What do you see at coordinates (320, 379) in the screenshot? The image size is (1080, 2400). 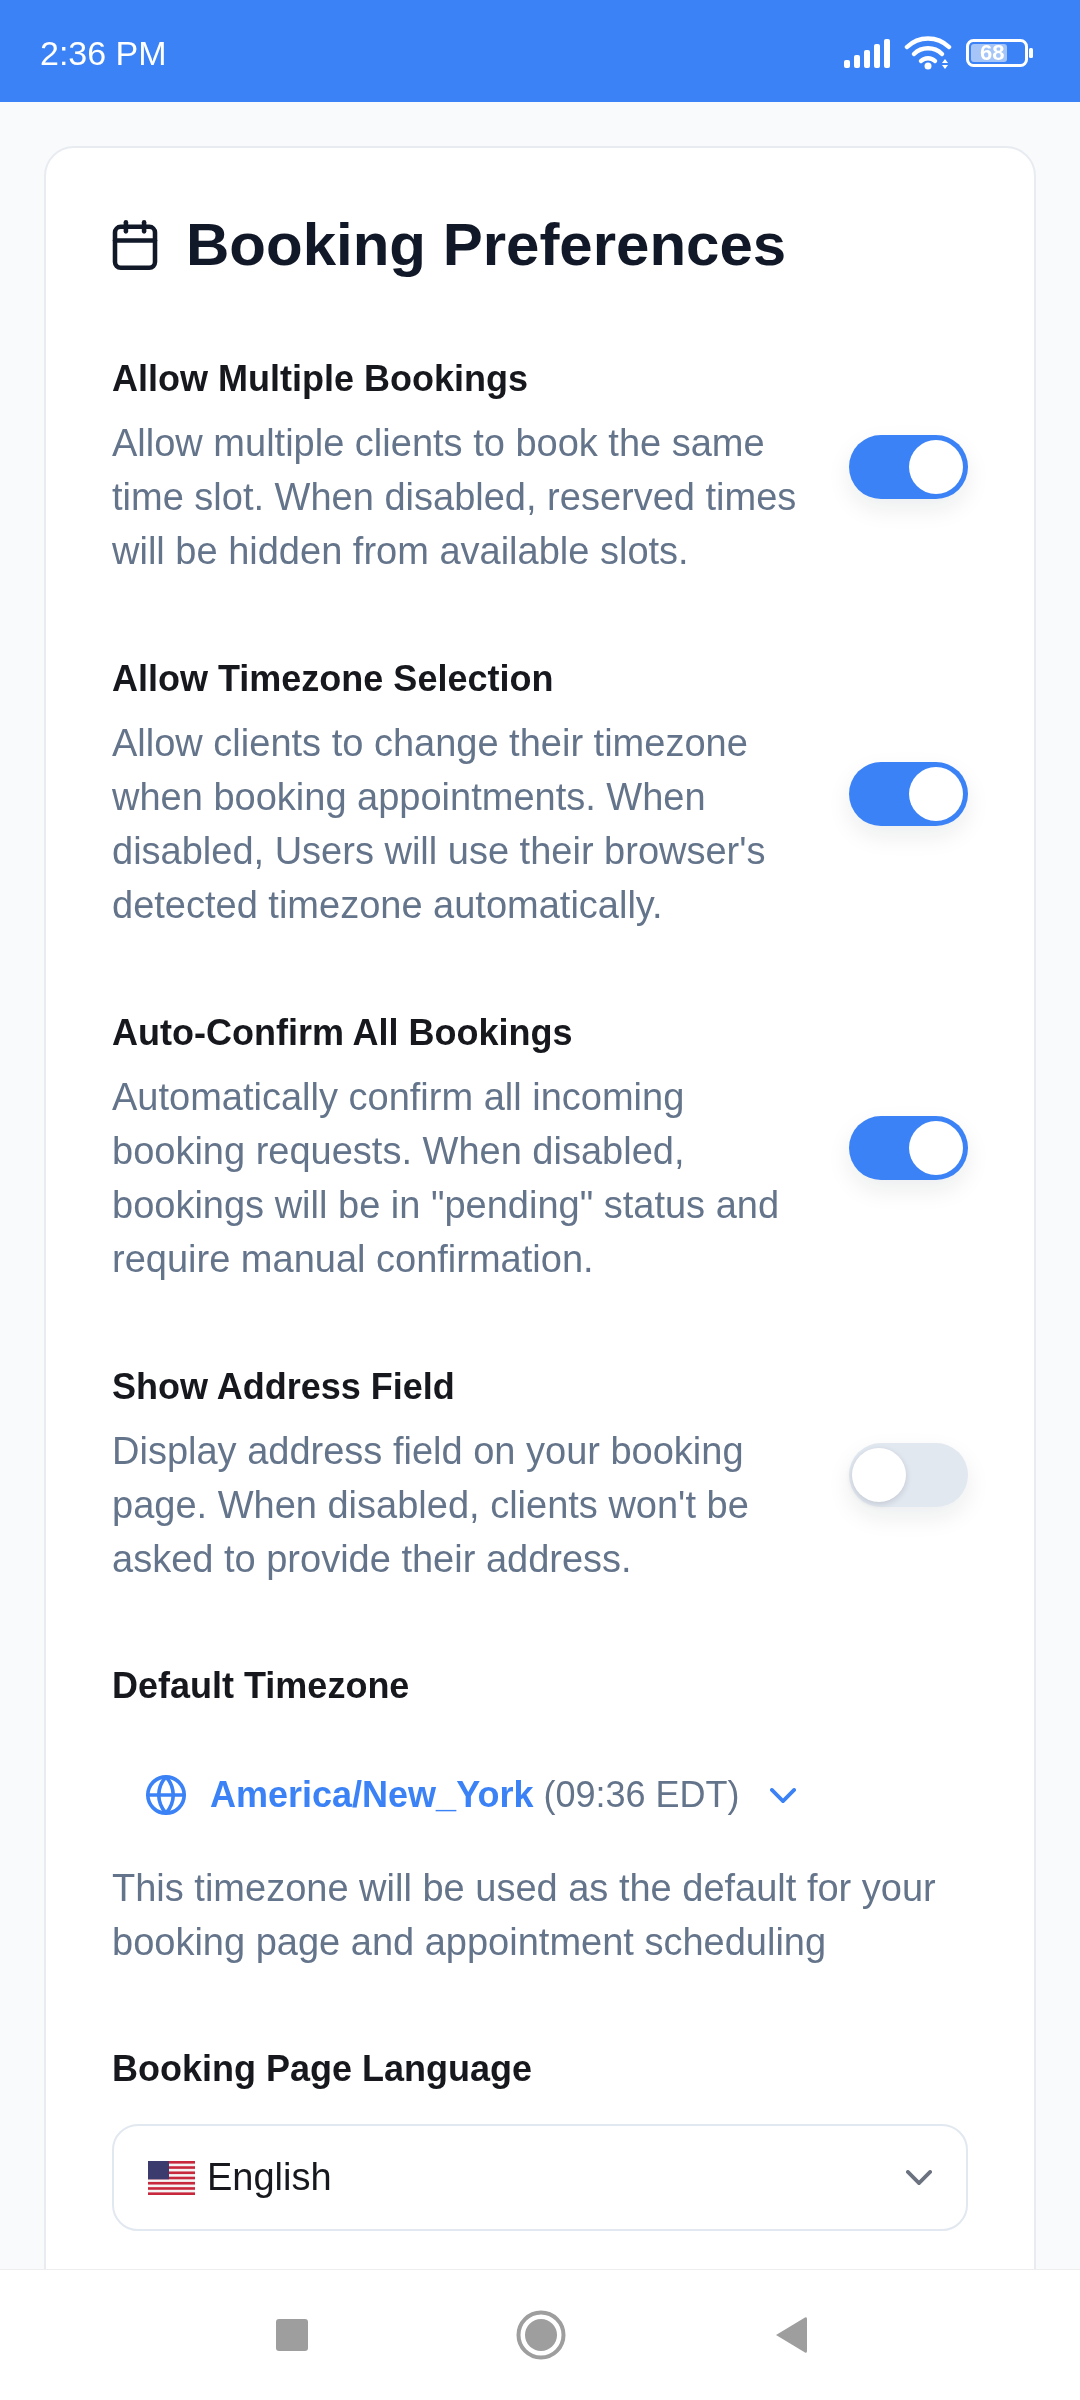 I see `setting-label: Allow Multiple Bookings` at bounding box center [320, 379].